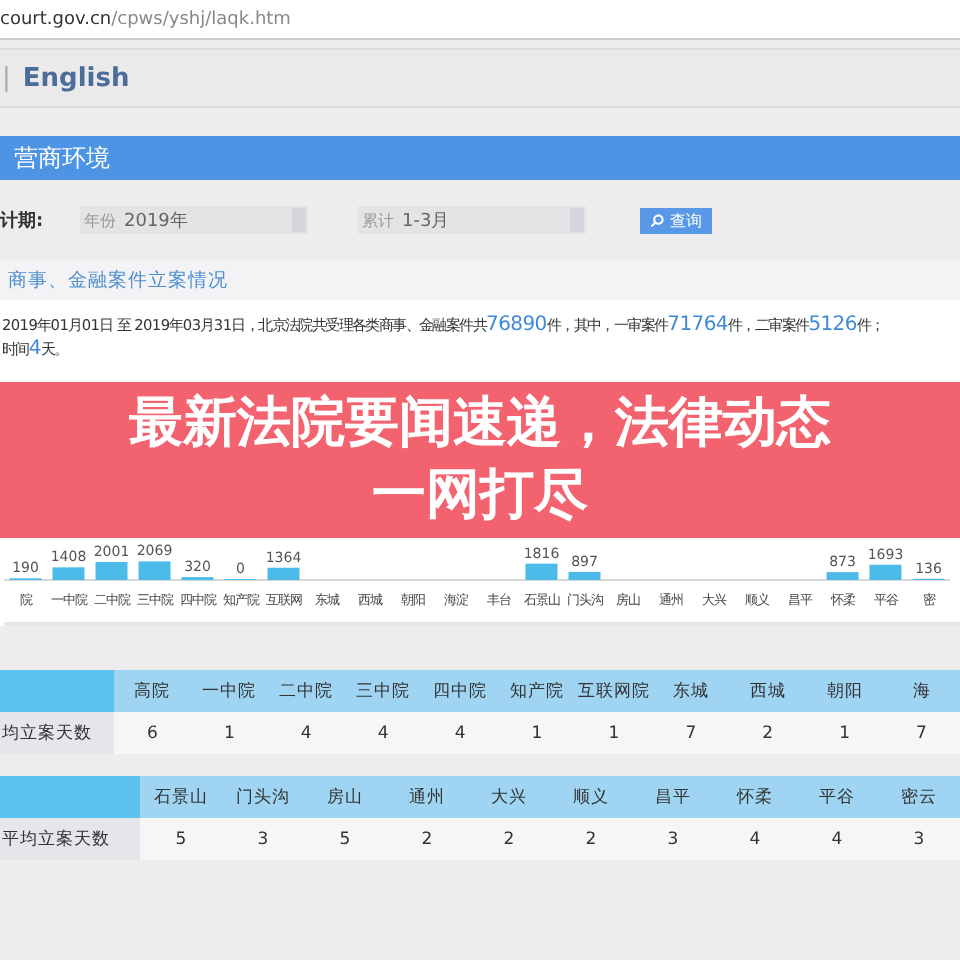 Image resolution: width=960 pixels, height=960 pixels. I want to click on column-header: 海, so click(921, 691).